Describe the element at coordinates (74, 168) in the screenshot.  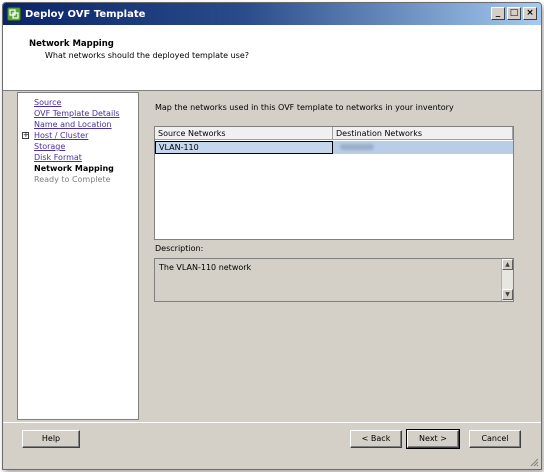
I see `nav-item-network-mapping: Network Mapping` at that location.